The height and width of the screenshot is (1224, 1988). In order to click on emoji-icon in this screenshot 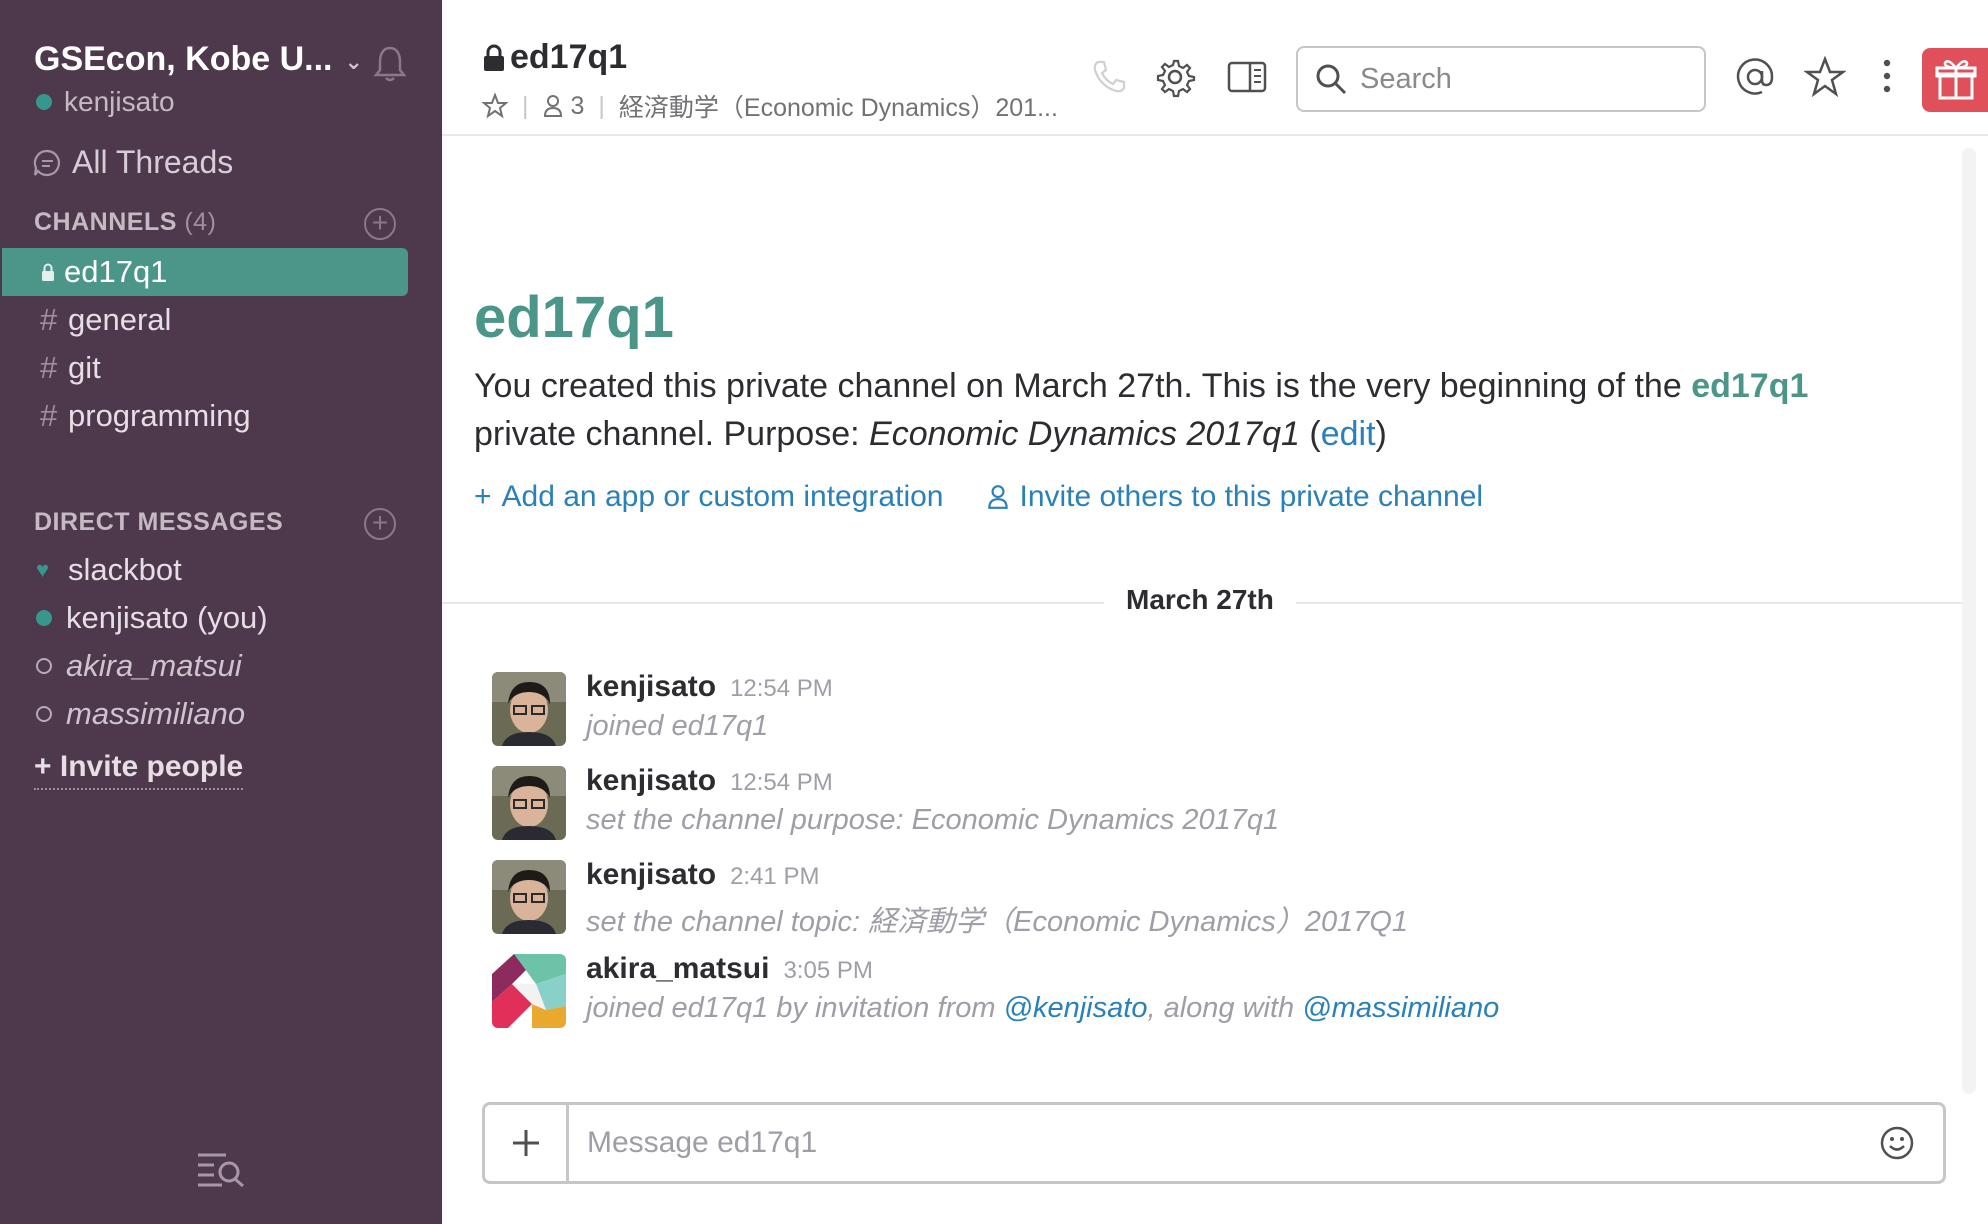, I will do `click(1897, 1143)`.